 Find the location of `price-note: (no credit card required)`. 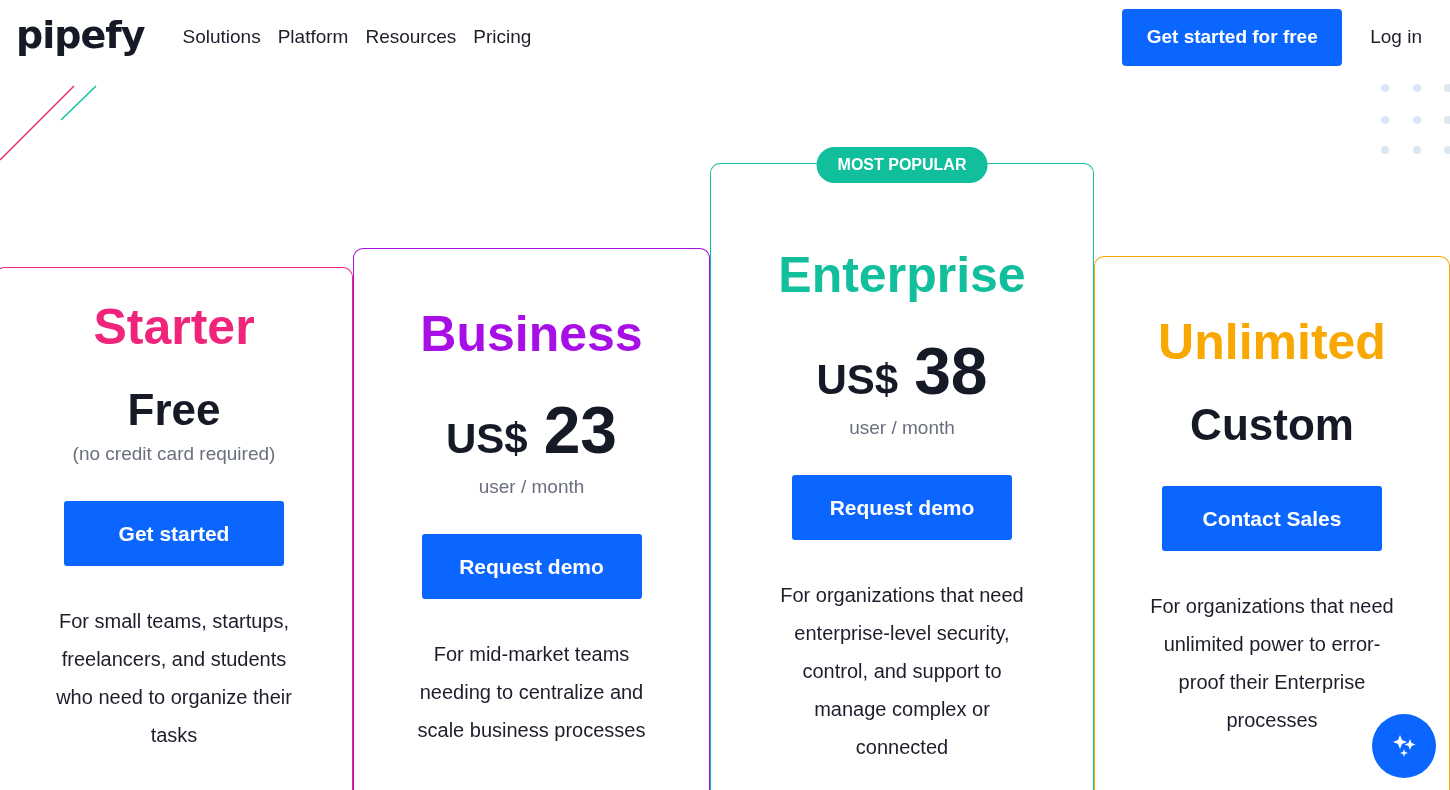

price-note: (no credit card required) is located at coordinates (174, 454).